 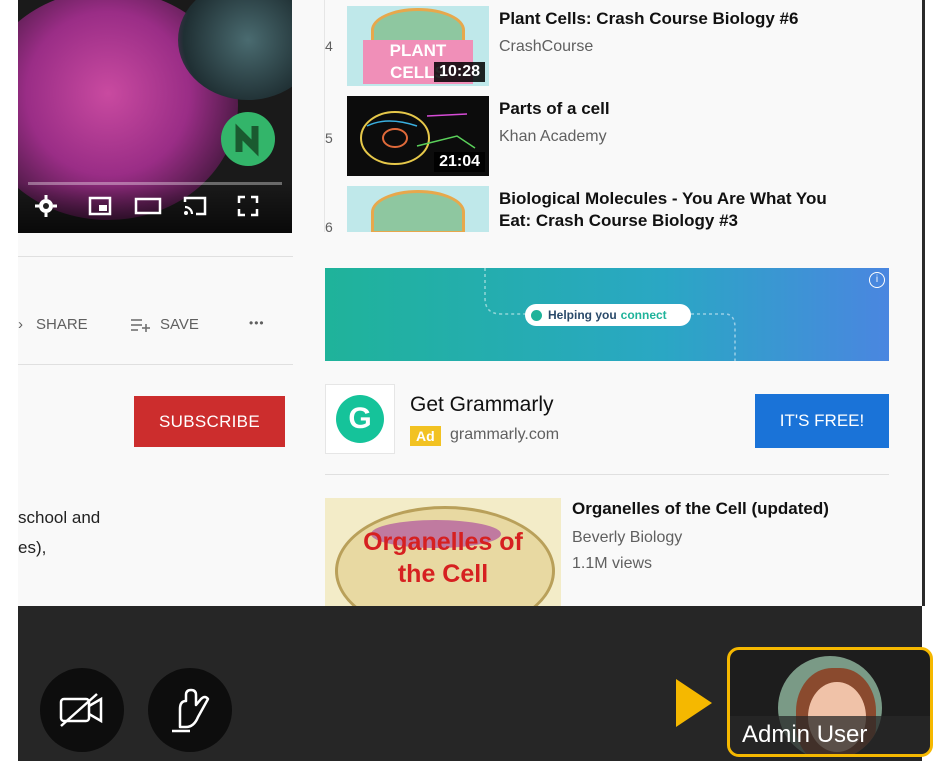 What do you see at coordinates (877, 280) in the screenshot?
I see `ad-info-icon: i` at bounding box center [877, 280].